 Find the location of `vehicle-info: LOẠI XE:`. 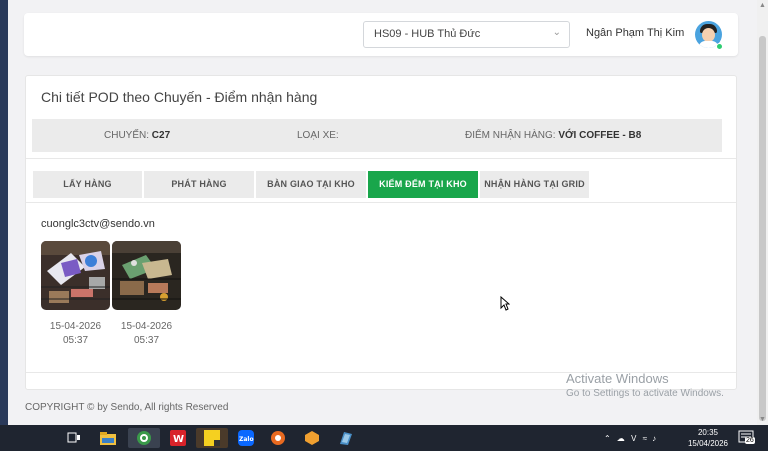

vehicle-info: LOẠI XE: is located at coordinates (318, 135).